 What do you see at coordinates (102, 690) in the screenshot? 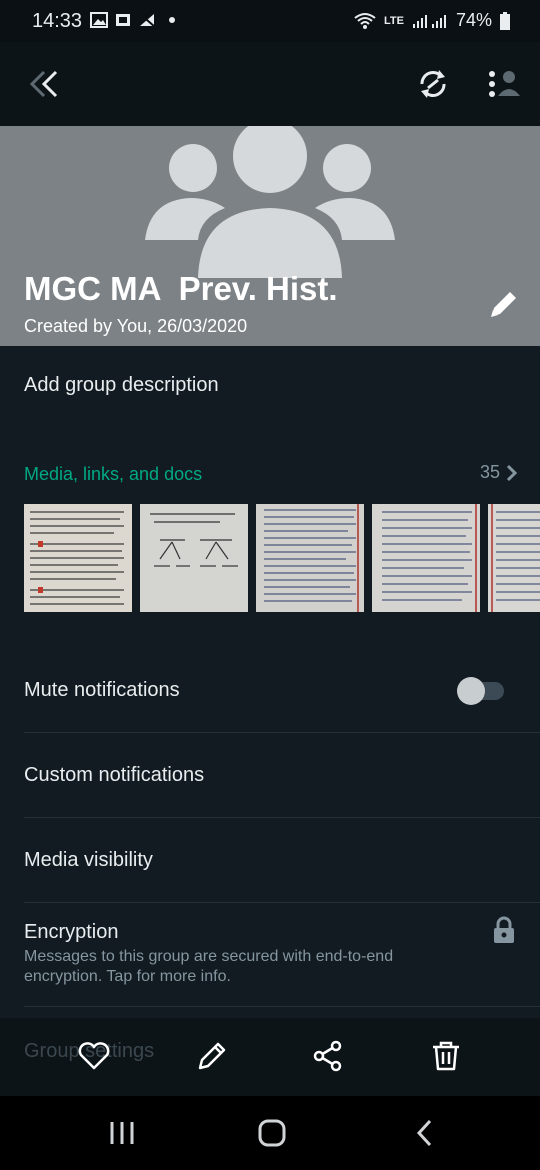
I see `mute-notifications-label: Mute notifications` at bounding box center [102, 690].